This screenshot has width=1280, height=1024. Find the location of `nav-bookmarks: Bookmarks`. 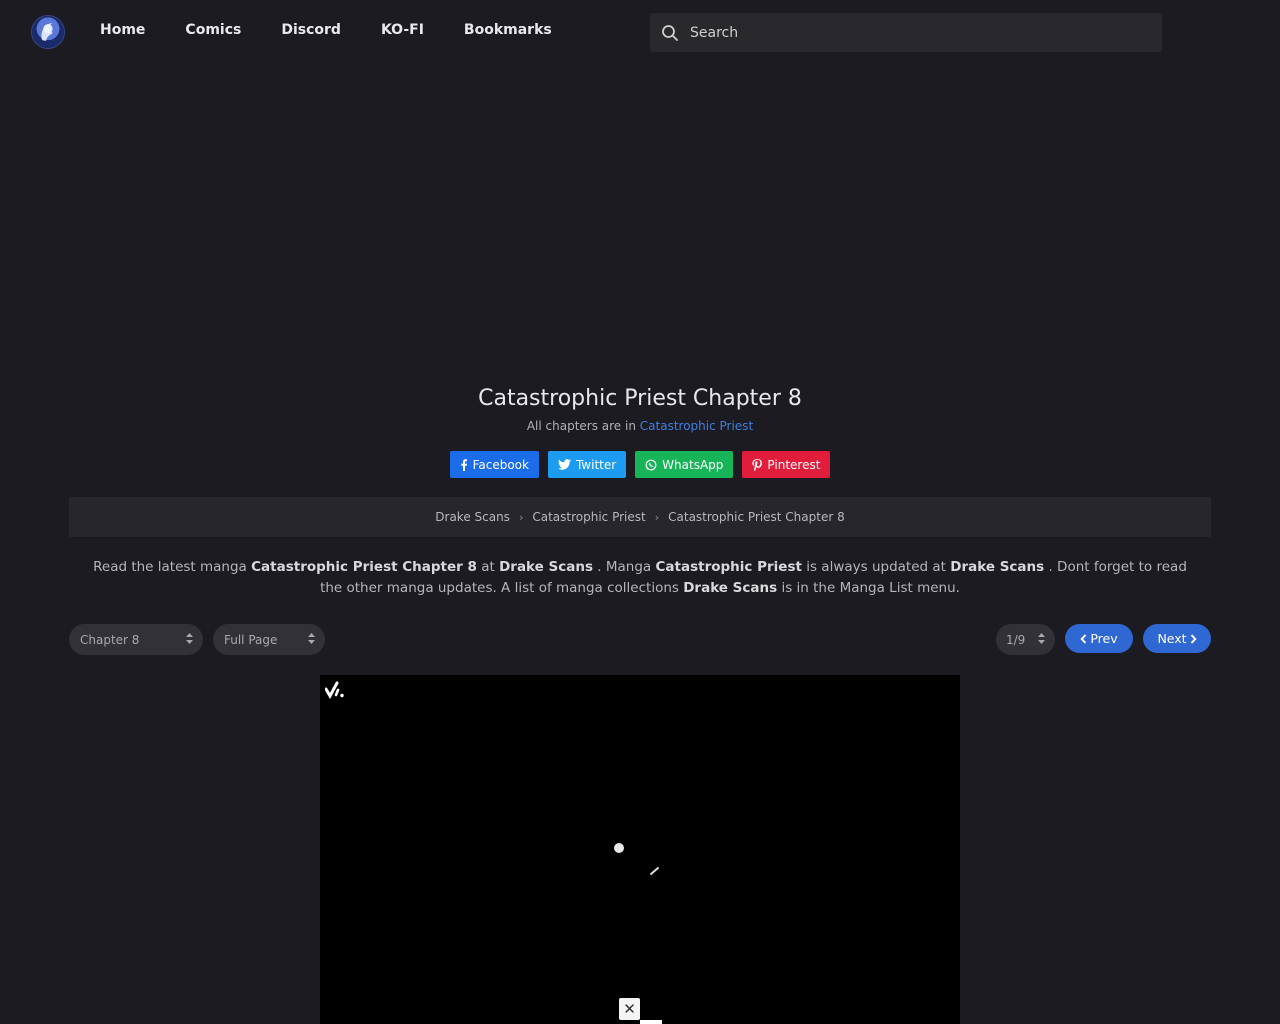

nav-bookmarks: Bookmarks is located at coordinates (508, 30).